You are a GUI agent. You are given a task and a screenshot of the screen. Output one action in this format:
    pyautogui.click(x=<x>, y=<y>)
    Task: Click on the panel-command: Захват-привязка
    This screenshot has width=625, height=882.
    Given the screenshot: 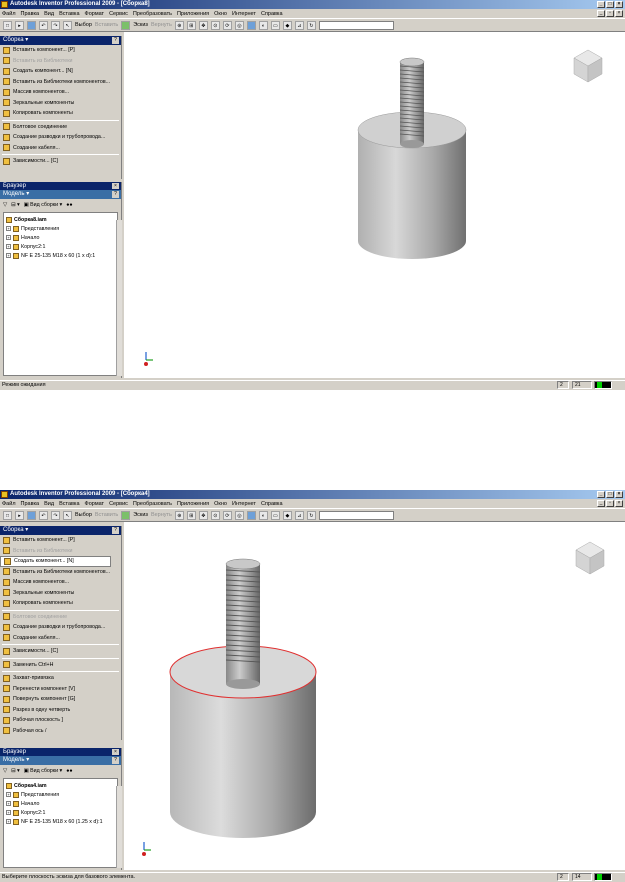 What is the action you would take?
    pyautogui.click(x=60, y=678)
    